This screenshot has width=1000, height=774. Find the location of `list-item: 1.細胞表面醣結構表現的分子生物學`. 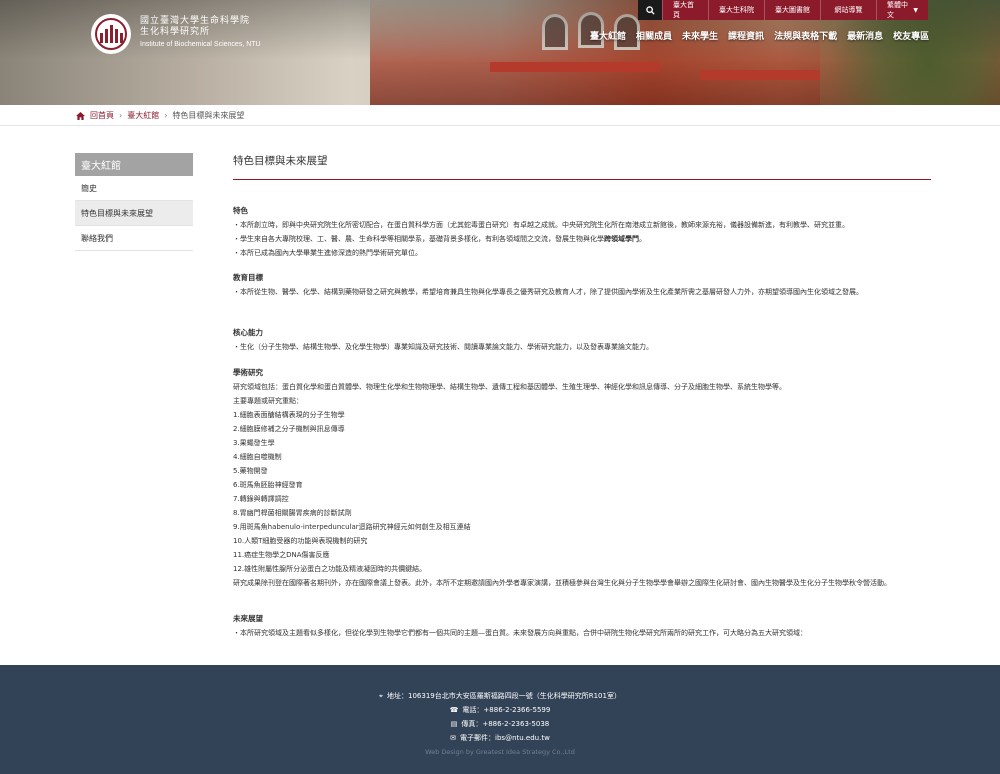

list-item: 1.細胞表面醣結構表現的分子生物學 is located at coordinates (289, 415).